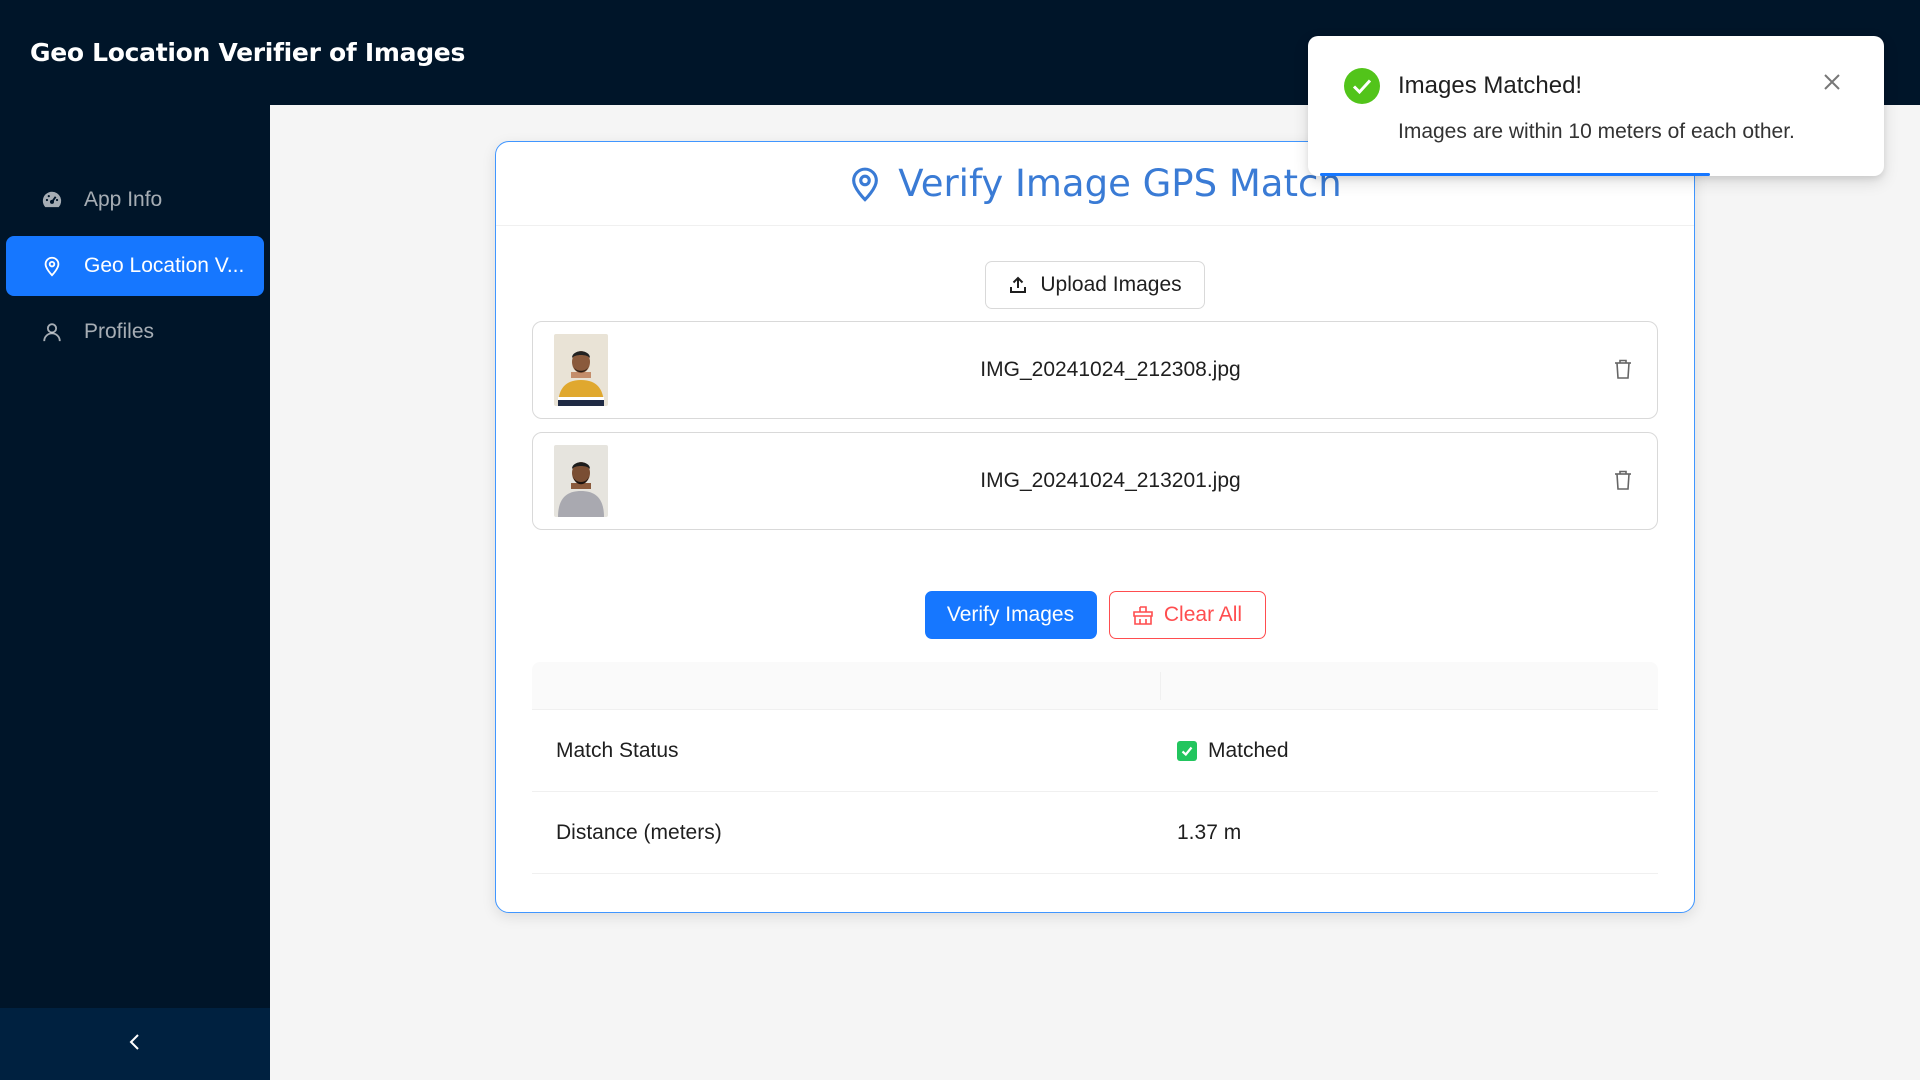 The width and height of the screenshot is (1920, 1080). I want to click on card-title: Verify Image GPS Match, so click(1095, 183).